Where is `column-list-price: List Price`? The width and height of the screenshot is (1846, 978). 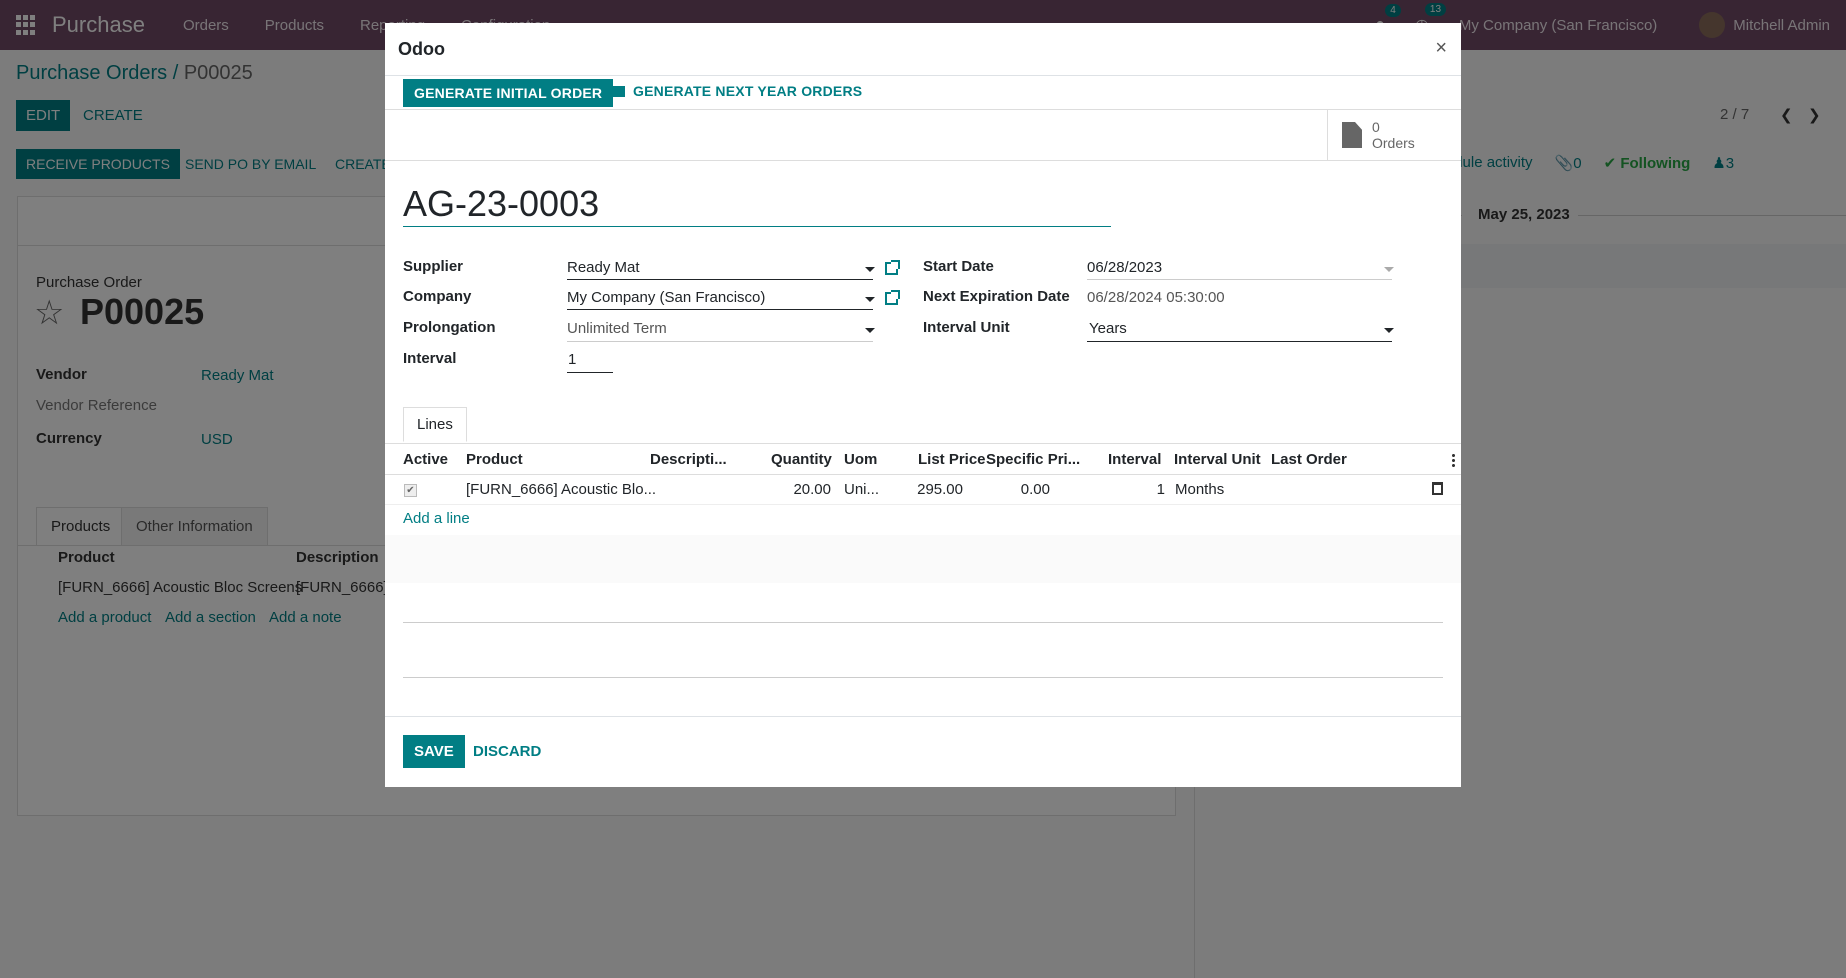 column-list-price: List Price is located at coordinates (952, 459).